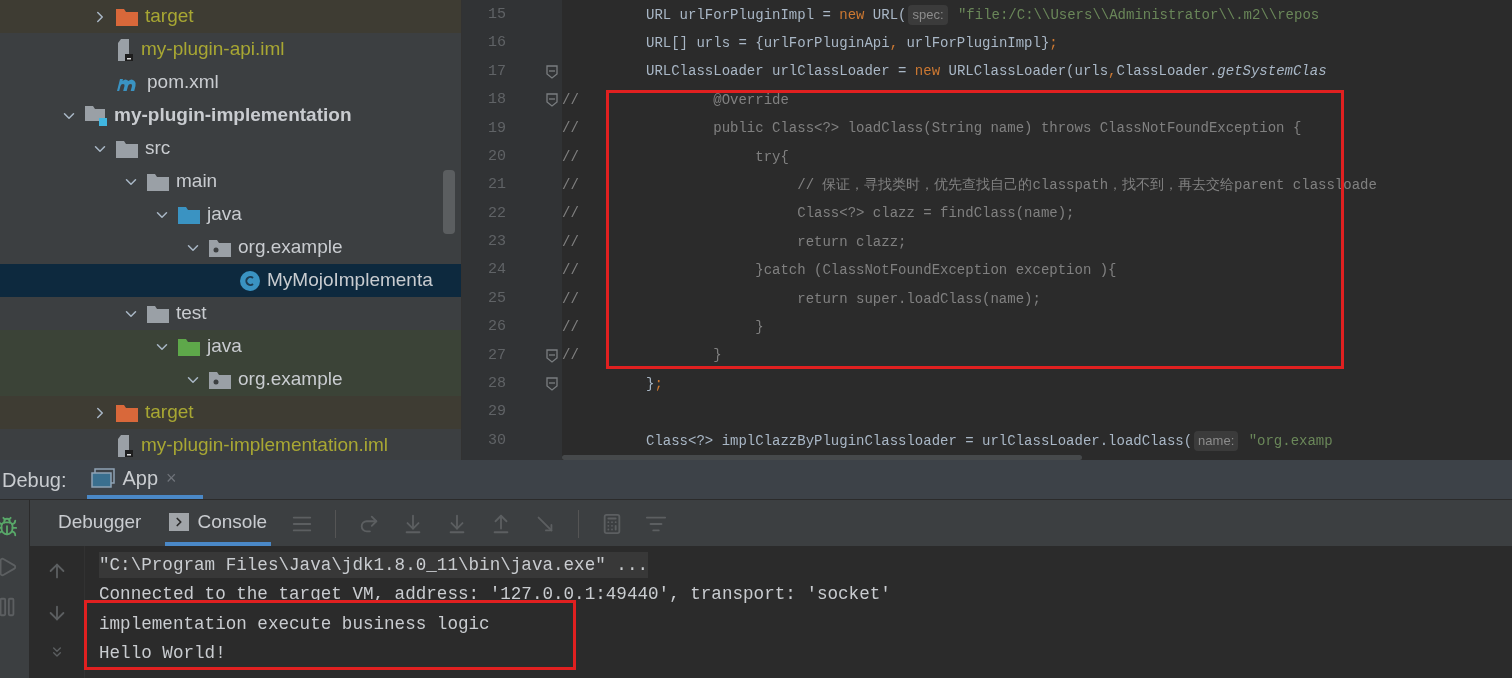 The image size is (1512, 678). I want to click on console-line: Connected to the target VM, address: '127.0.0.1:49440', transport: 'socket', so click(495, 595).